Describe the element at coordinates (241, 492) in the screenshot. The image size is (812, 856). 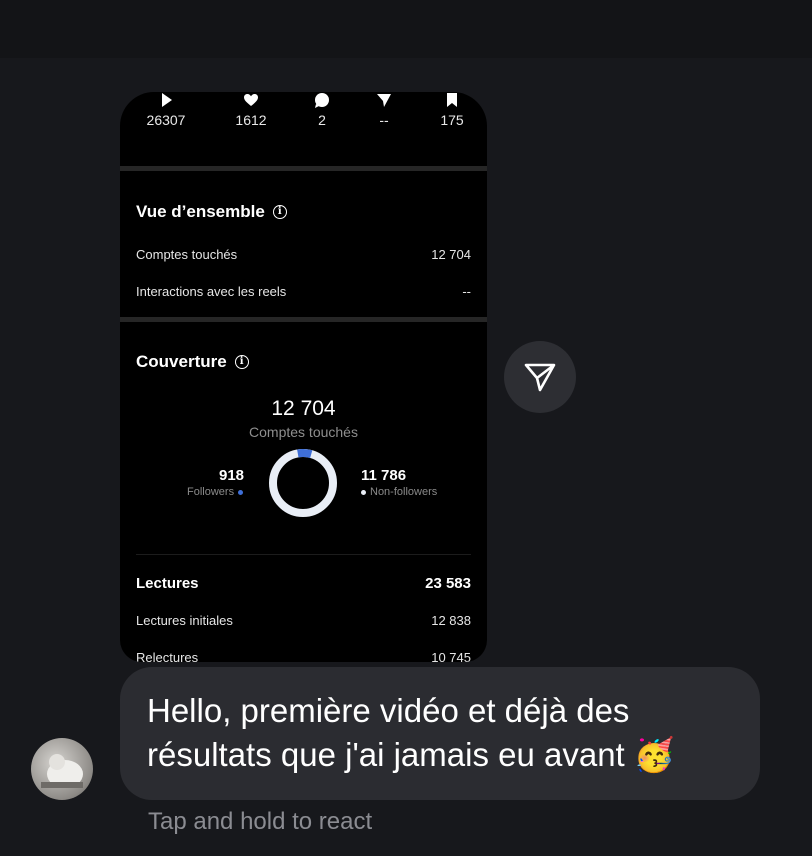
I see `followers-dot` at that location.